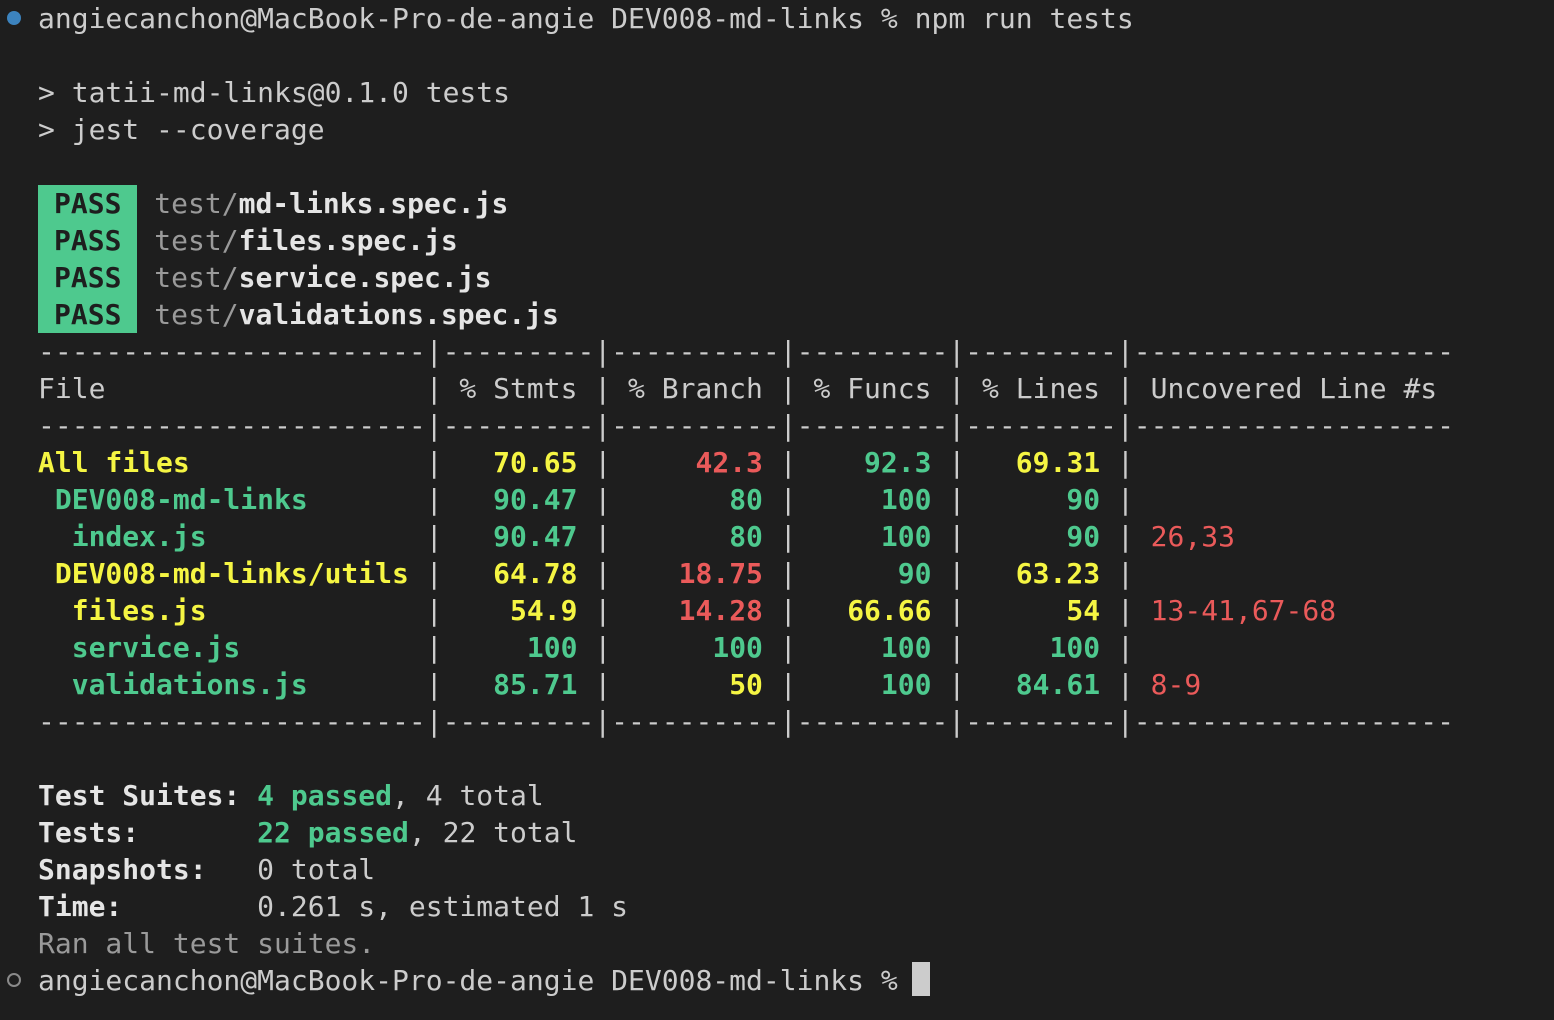  Describe the element at coordinates (695, 462) in the screenshot. I see `coverage-branch: 42.3` at that location.